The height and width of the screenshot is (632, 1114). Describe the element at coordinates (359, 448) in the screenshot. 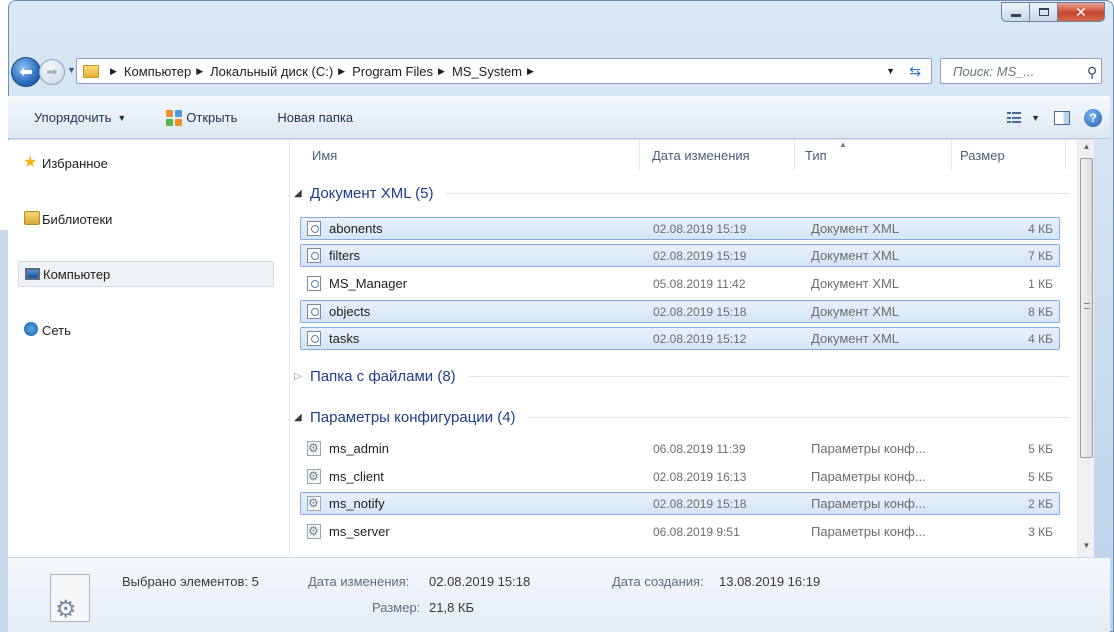

I see `file-name: ms_admin` at that location.